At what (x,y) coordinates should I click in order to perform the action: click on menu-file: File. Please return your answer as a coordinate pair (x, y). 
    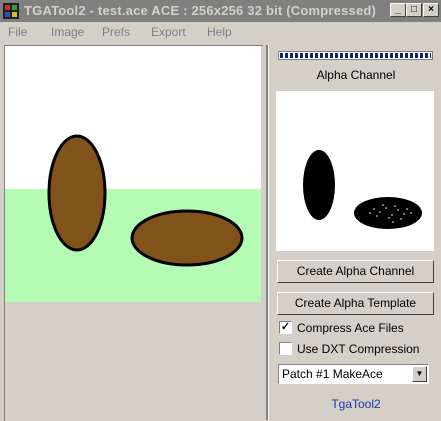
    Looking at the image, I should click on (17, 32).